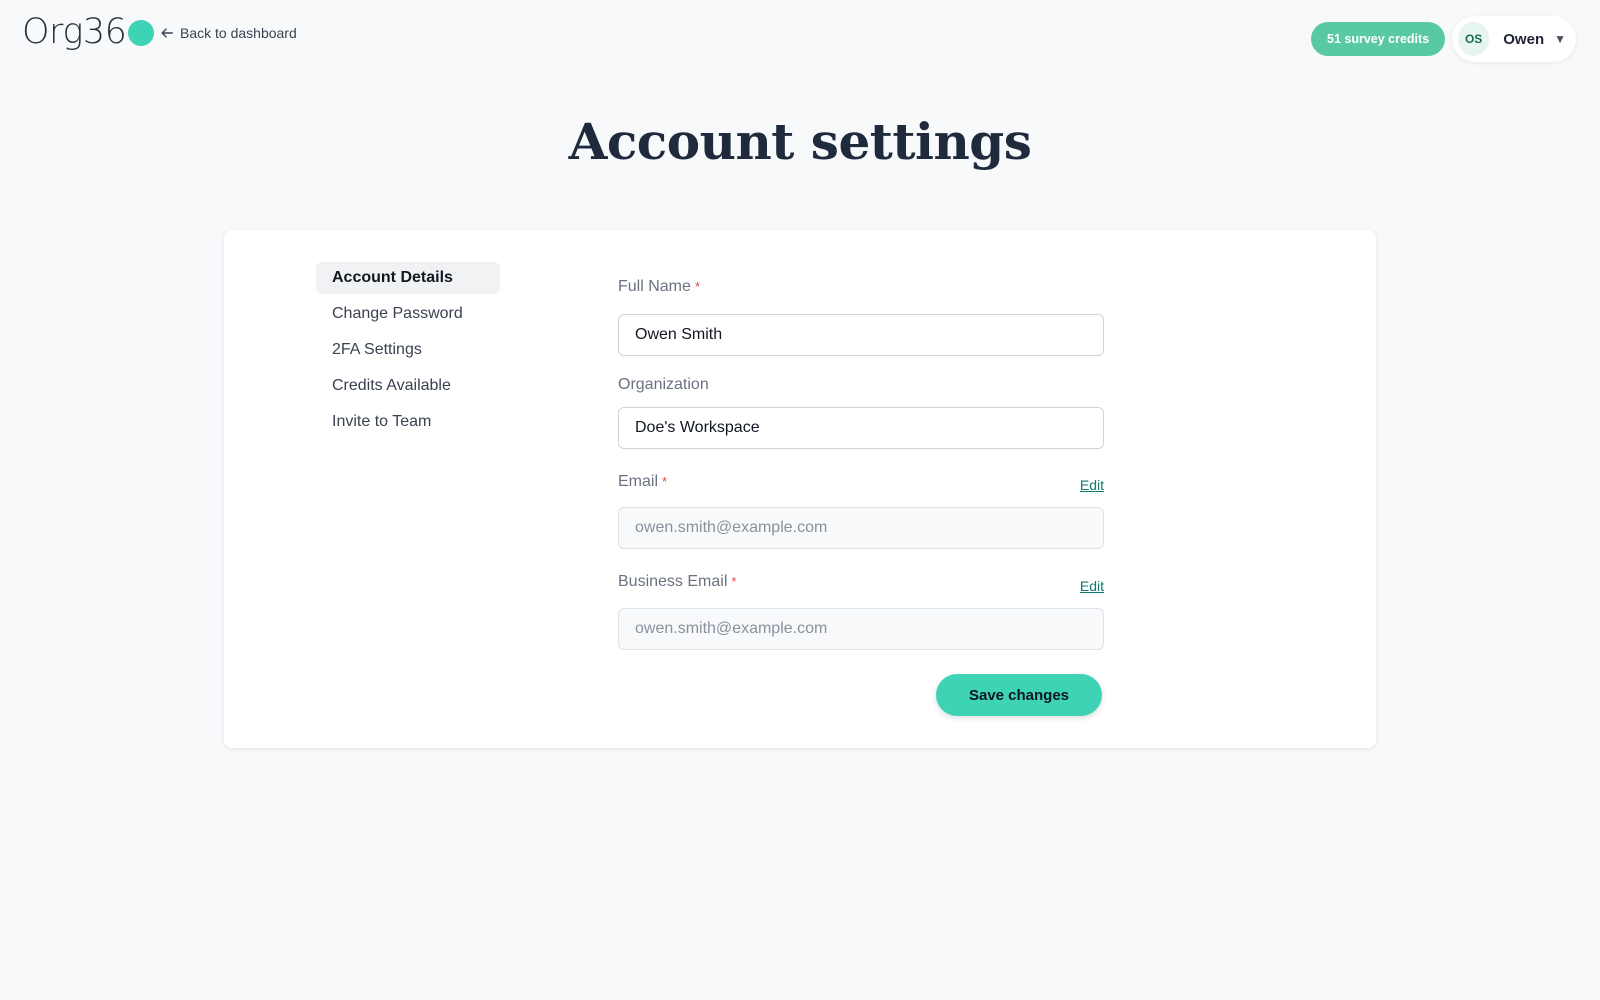  I want to click on business-email-label-text: Business Email, so click(673, 581).